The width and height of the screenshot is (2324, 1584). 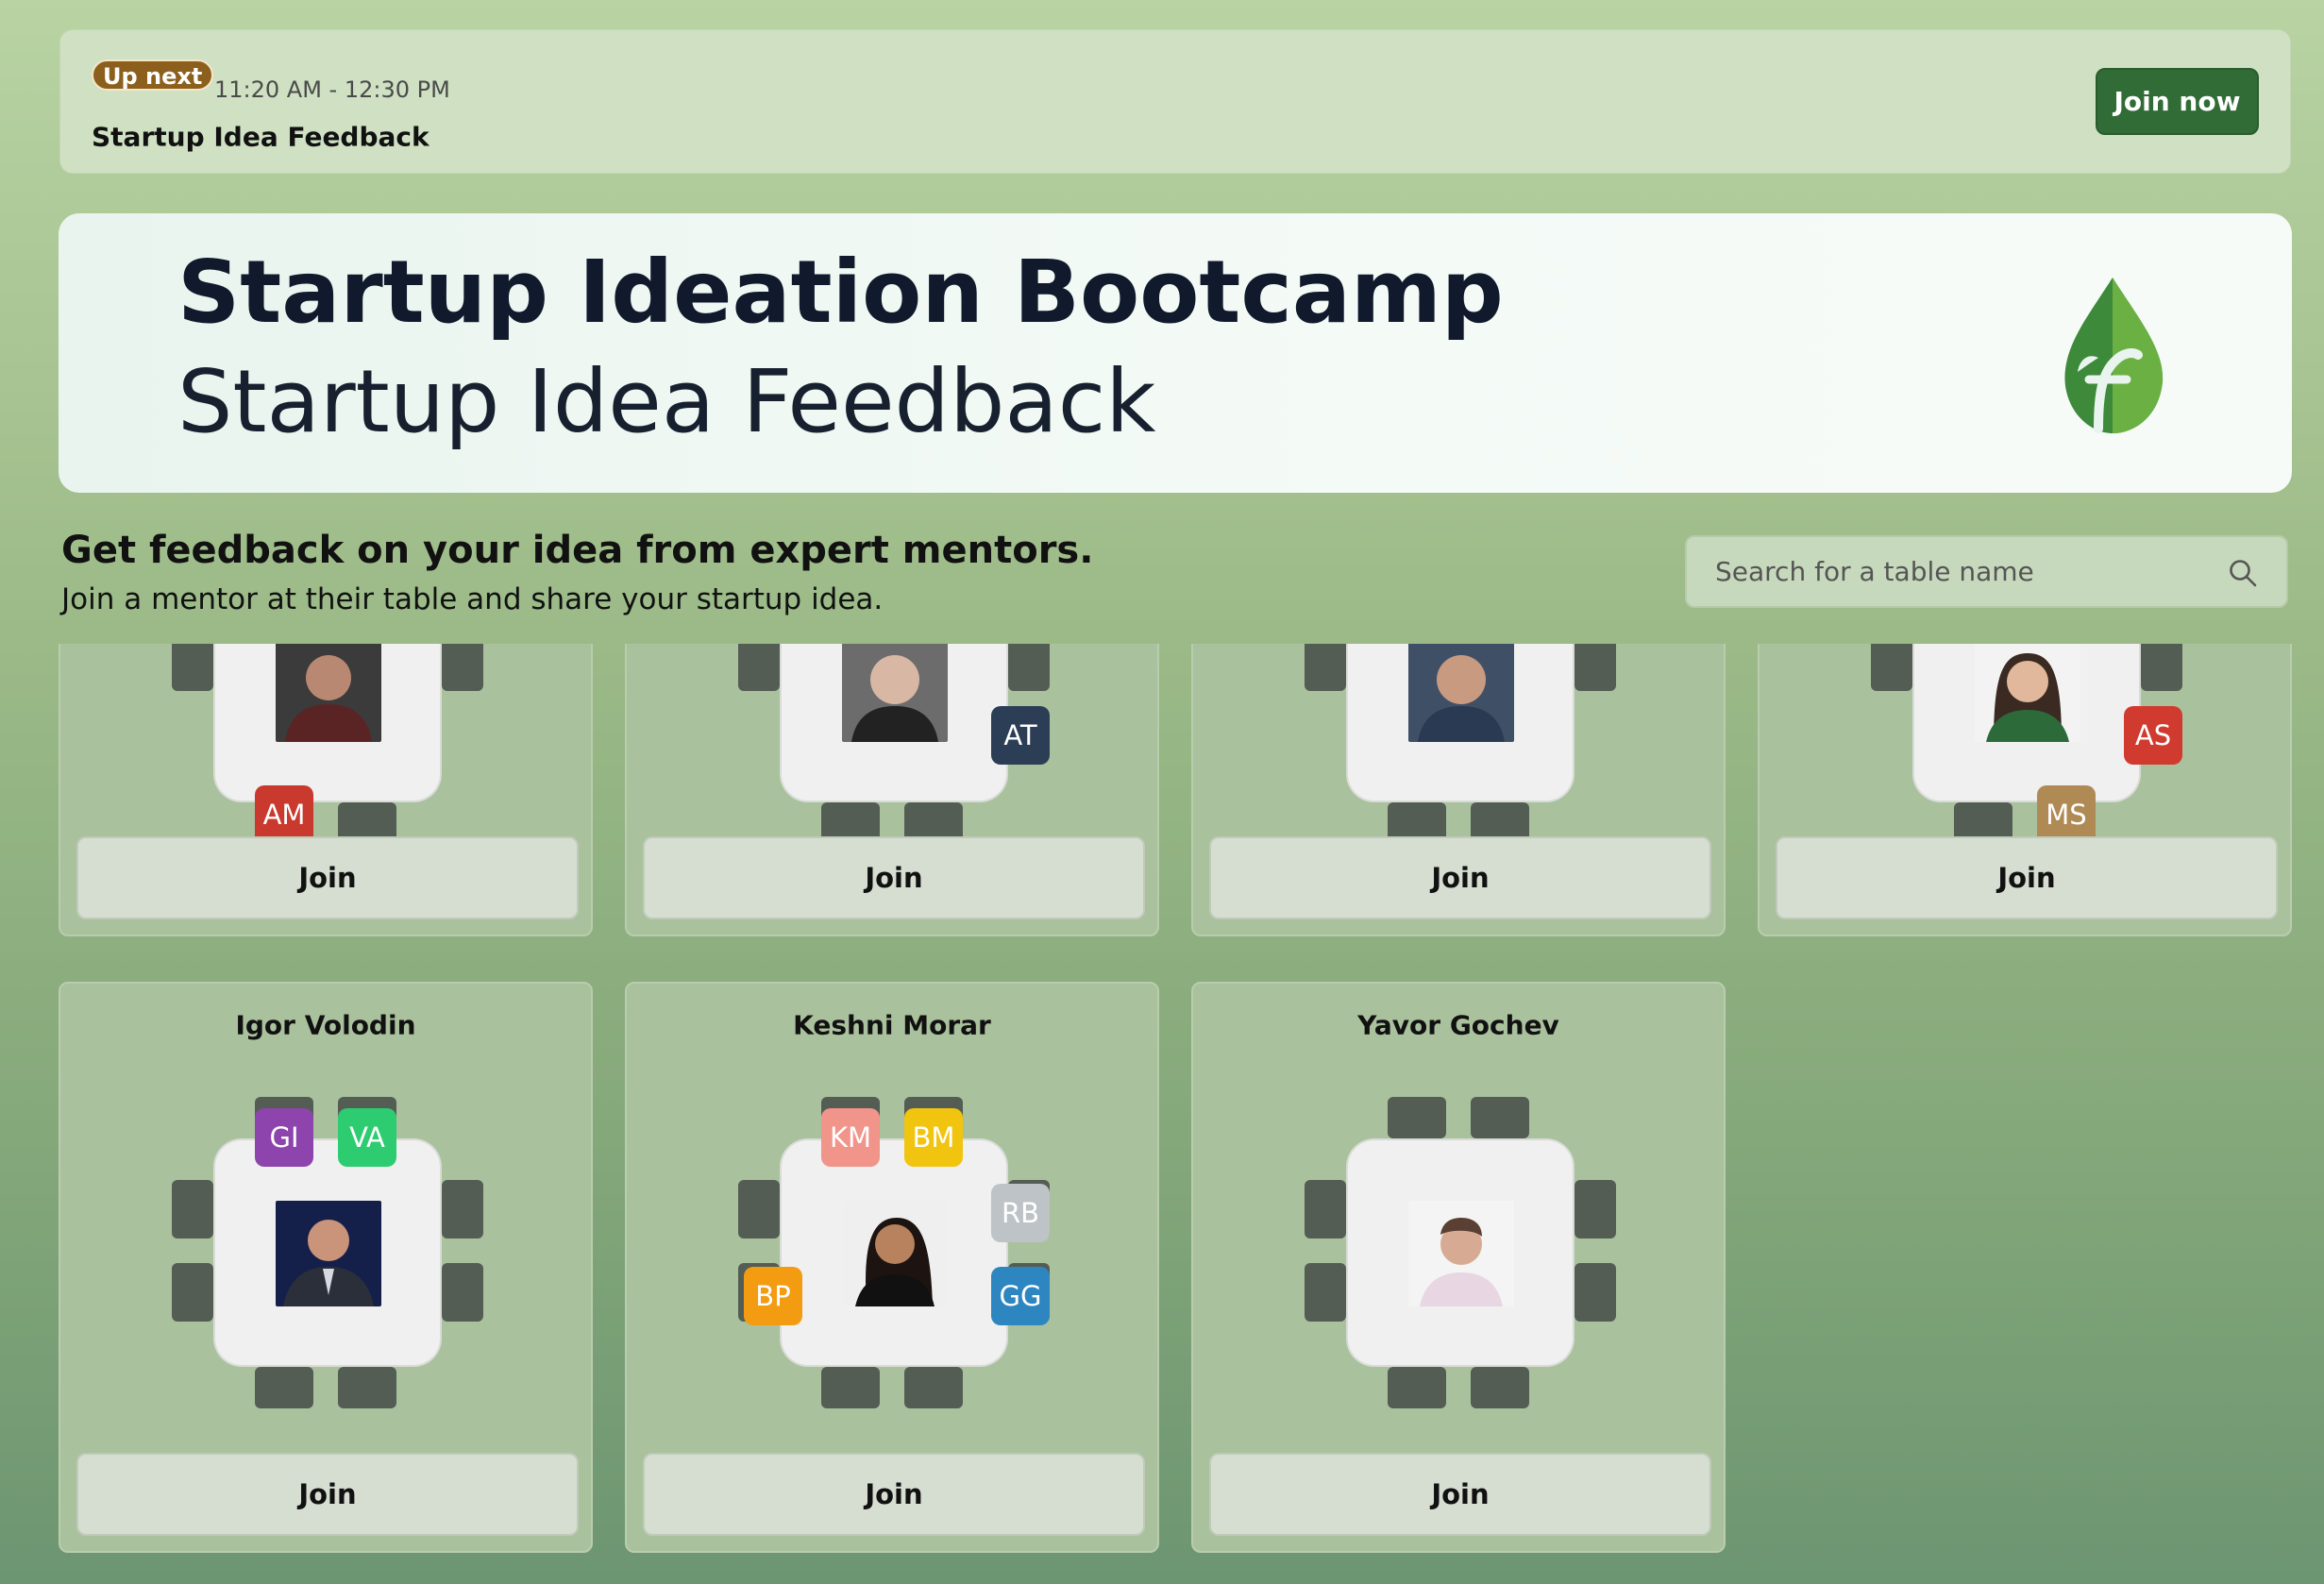 I want to click on participant-avatar: BP, so click(x=773, y=1296).